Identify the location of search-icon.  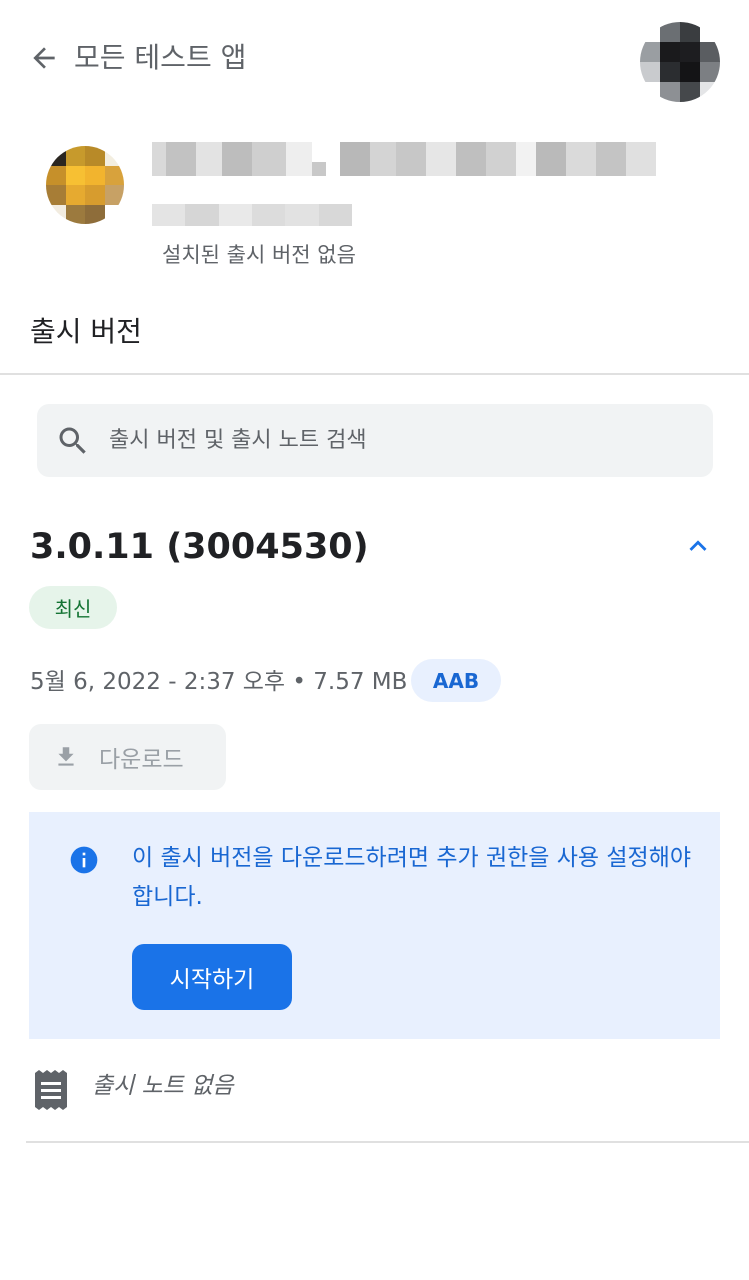
(73, 441).